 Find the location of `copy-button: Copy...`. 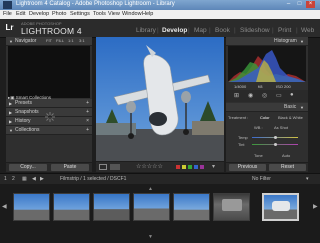

copy-button: Copy... is located at coordinates (28, 167).